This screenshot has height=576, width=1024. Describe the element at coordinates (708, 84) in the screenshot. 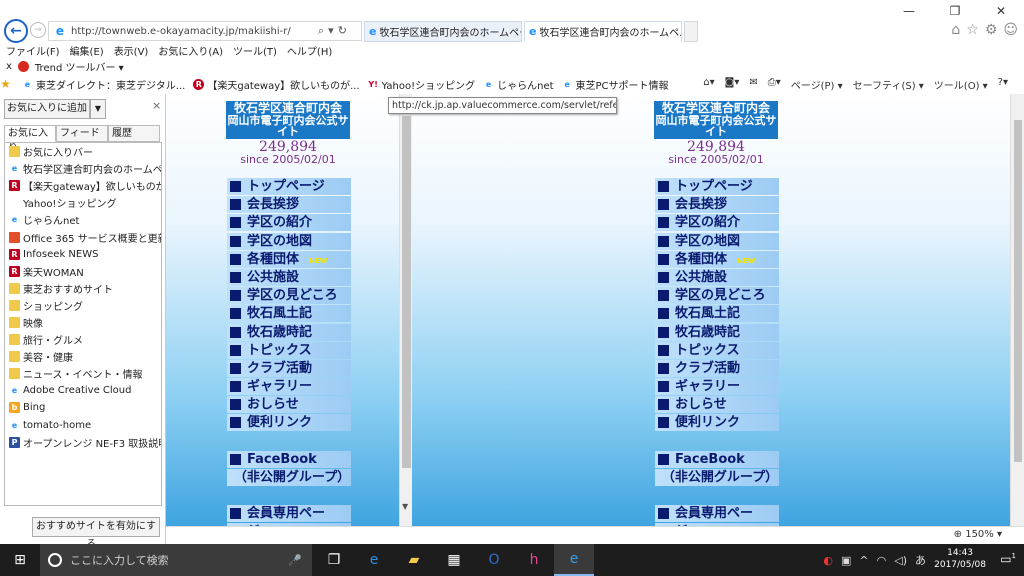

I see `home-icon: ⌂▾` at that location.